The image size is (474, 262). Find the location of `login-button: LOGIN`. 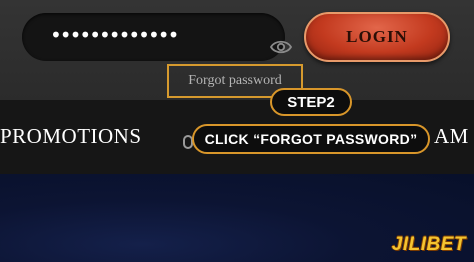

login-button: LOGIN is located at coordinates (377, 37).